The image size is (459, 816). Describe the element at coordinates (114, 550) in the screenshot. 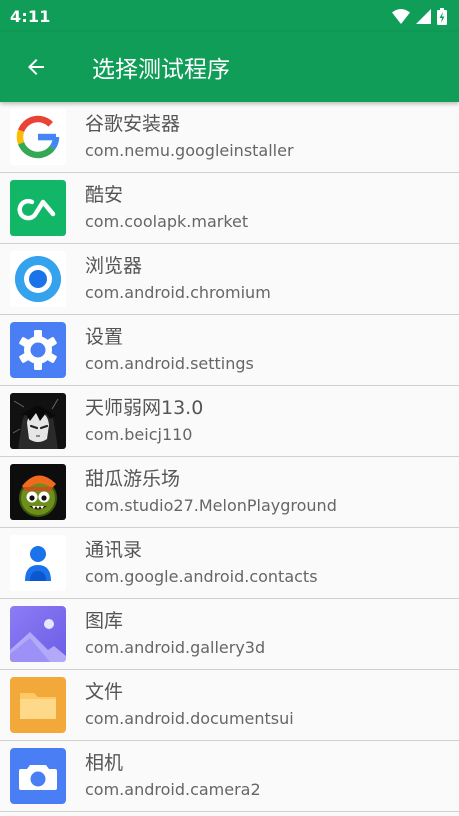

I see `app-name: 通讯录` at that location.